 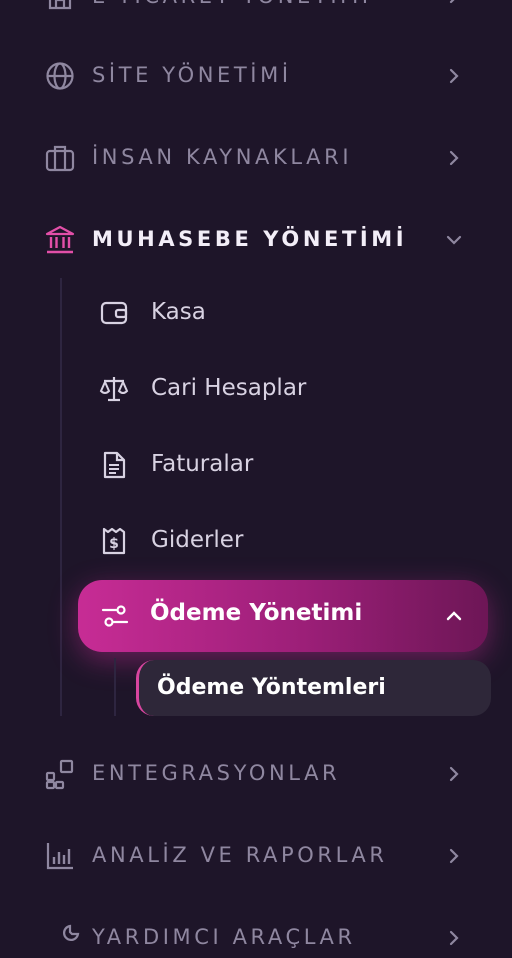 I want to click on nav-subitem-label: Ödeme Yöntemleri, so click(x=271, y=687).